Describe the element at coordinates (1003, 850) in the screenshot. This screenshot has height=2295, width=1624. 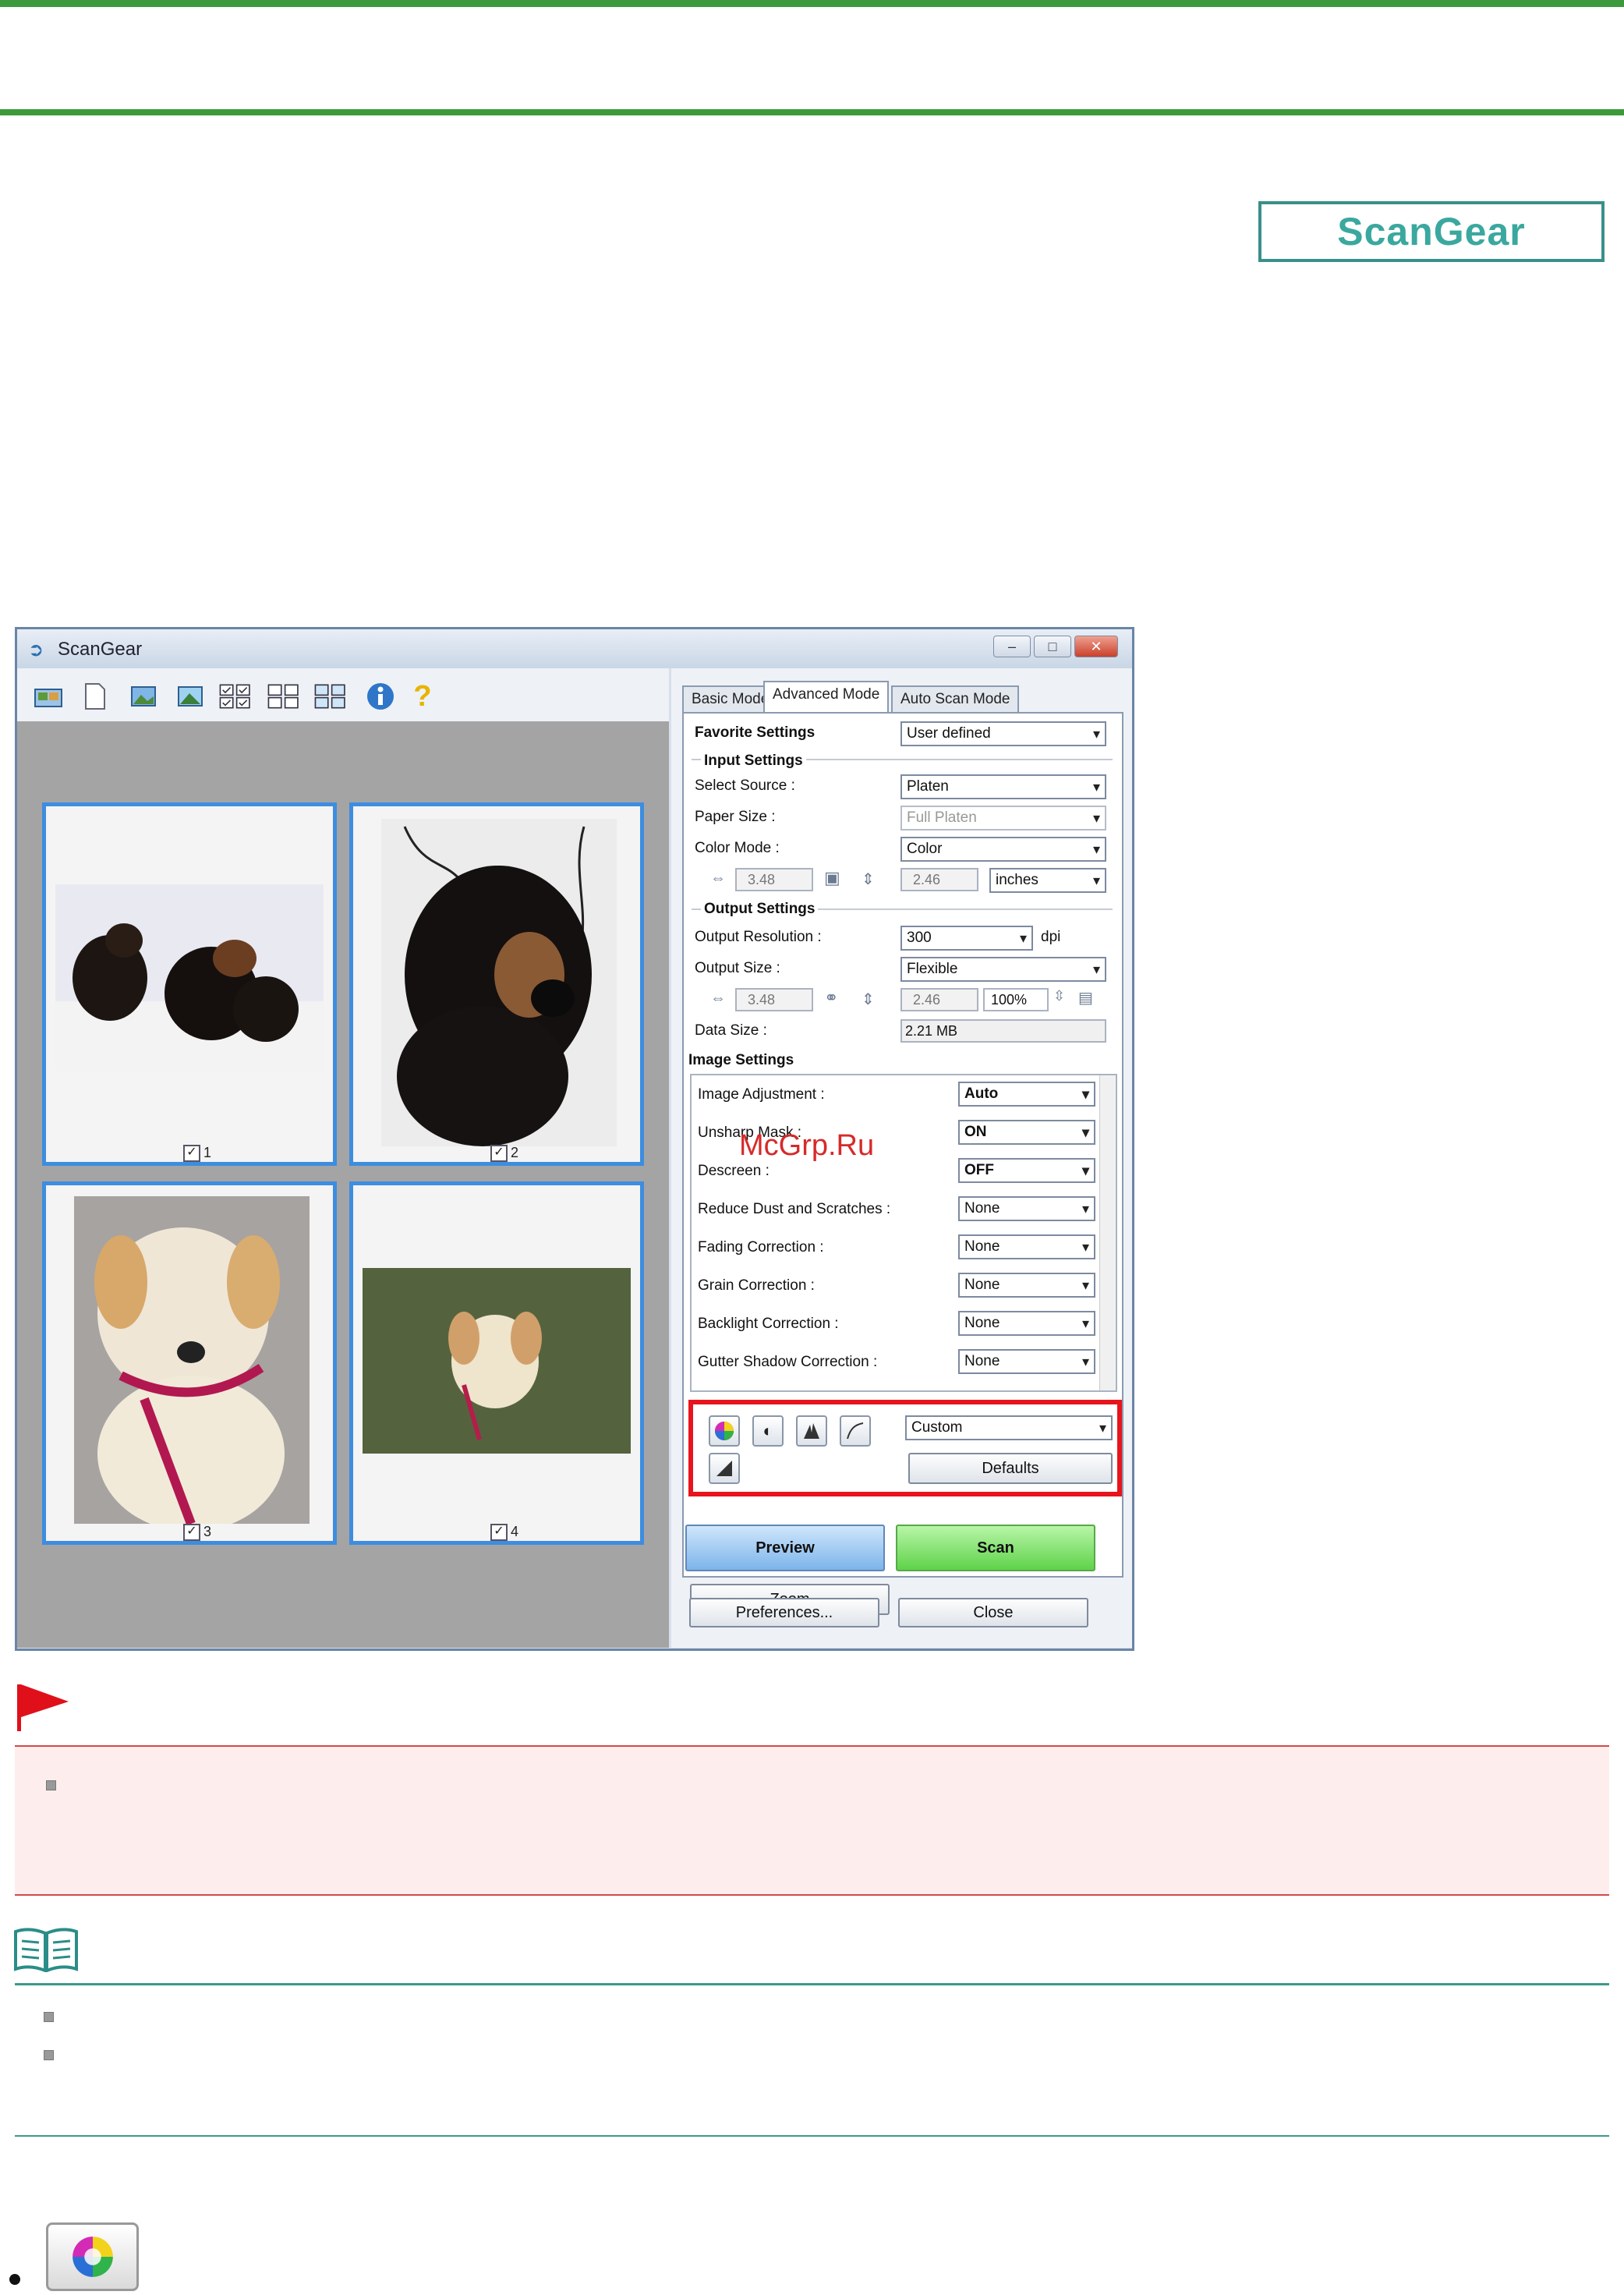
I see `color-mode-select: Color` at that location.